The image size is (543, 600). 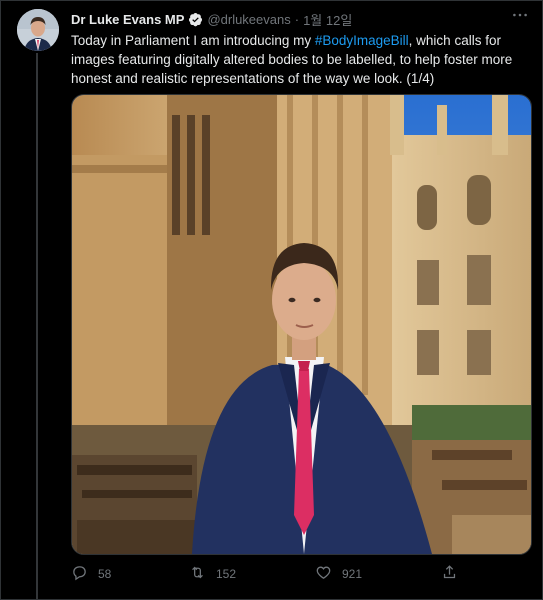 I want to click on more-horizontal-icon, so click(x=520, y=17).